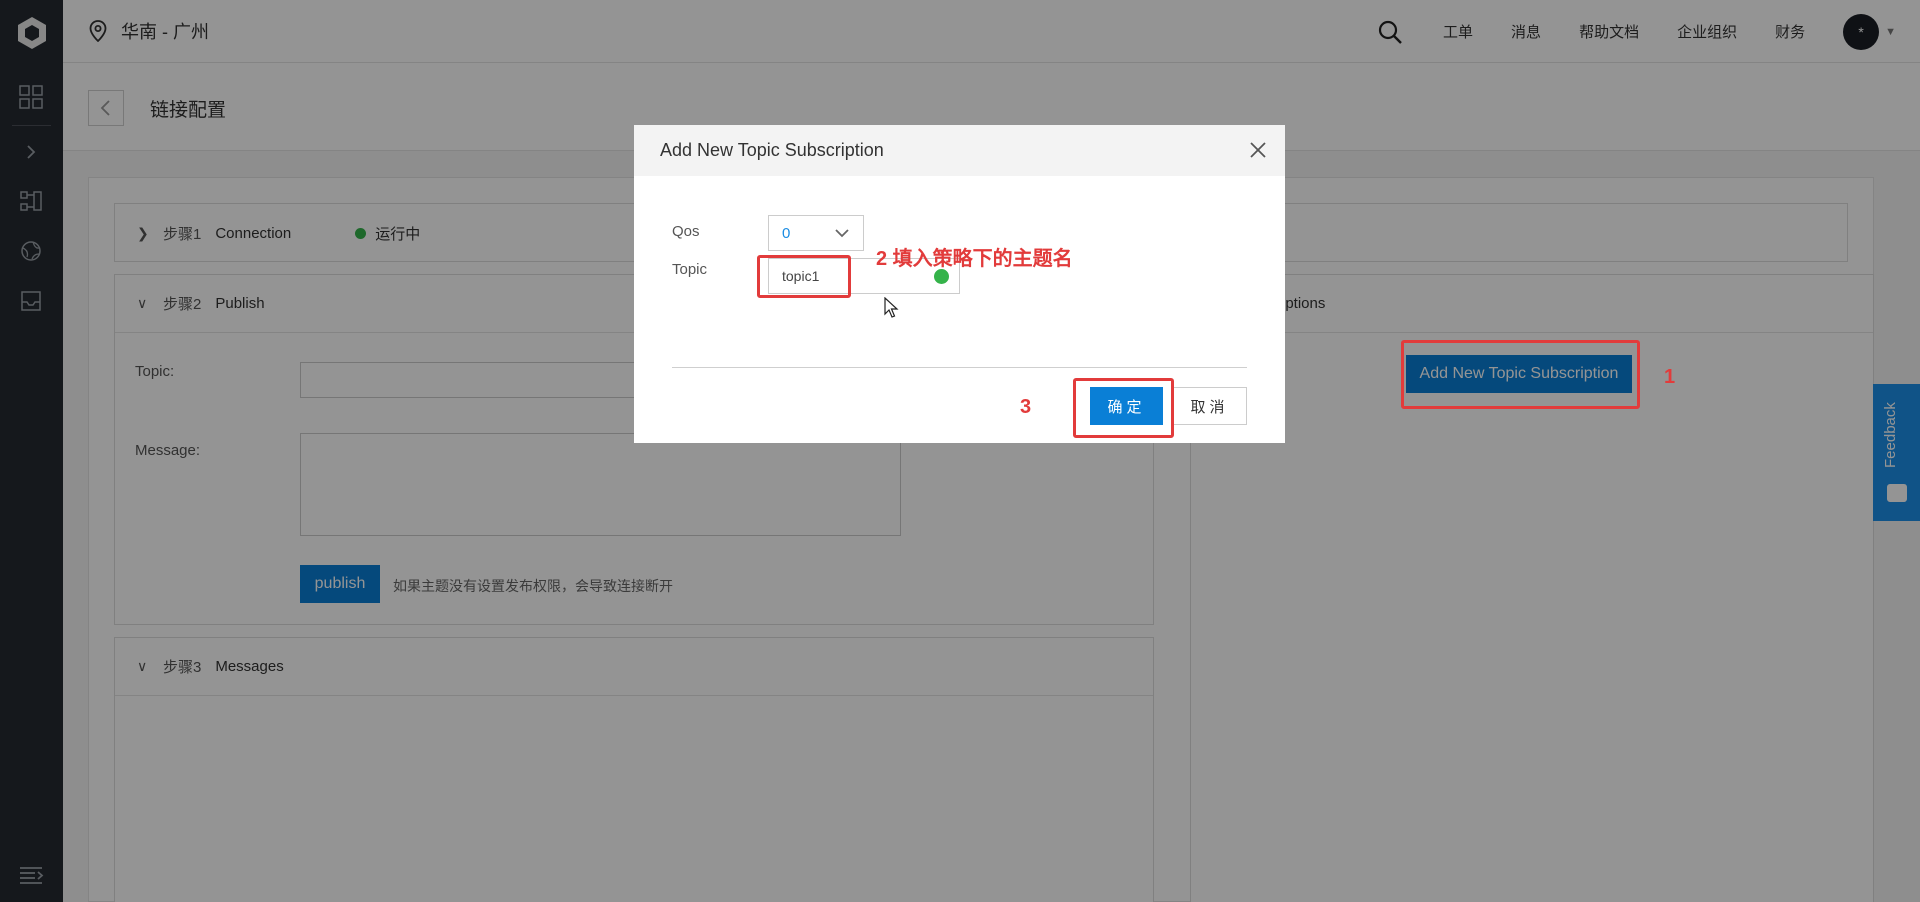 This screenshot has width=1920, height=902. Describe the element at coordinates (941, 276) in the screenshot. I see `check-icon` at that location.